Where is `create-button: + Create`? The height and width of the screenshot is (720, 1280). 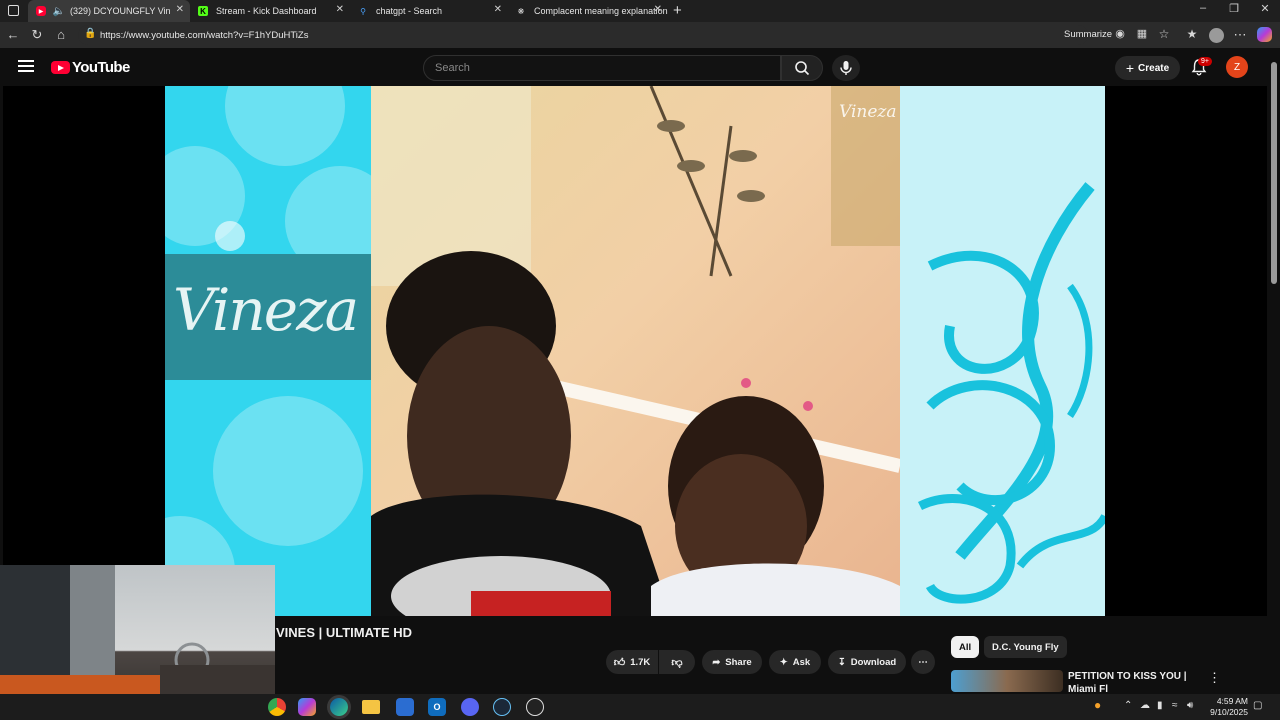
create-button: + Create is located at coordinates (1147, 68).